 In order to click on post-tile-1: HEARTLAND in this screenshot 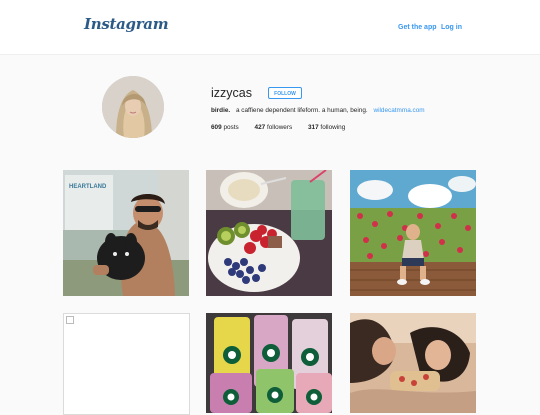, I will do `click(126, 233)`.